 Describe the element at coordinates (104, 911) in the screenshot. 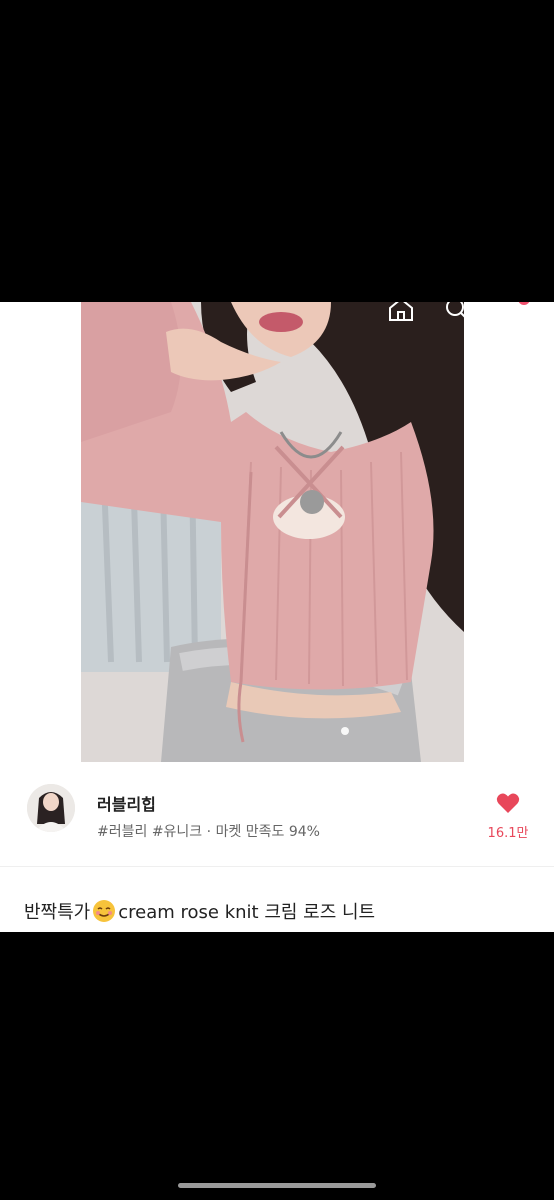

I see `smiling-face-emoji-icon` at that location.